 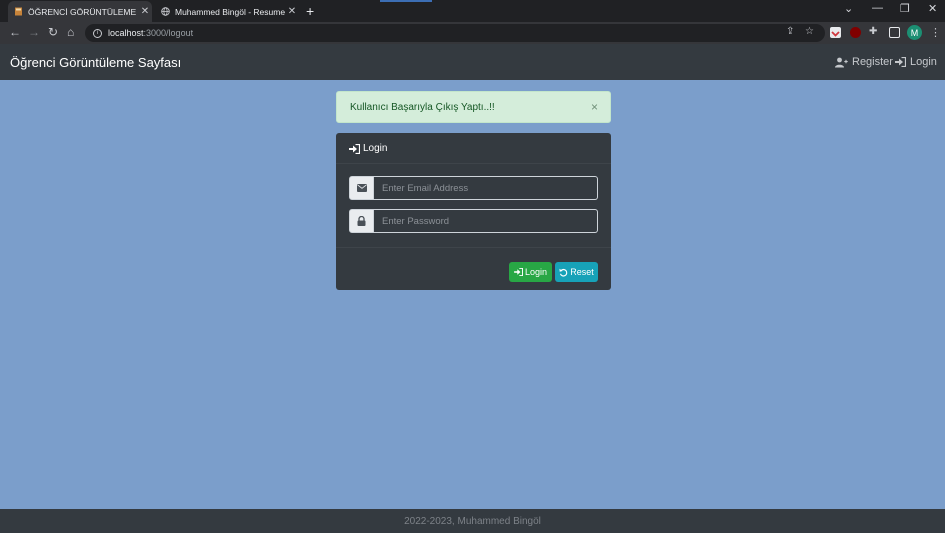 I want to click on pocket-extension-icon, so click(x=835, y=32).